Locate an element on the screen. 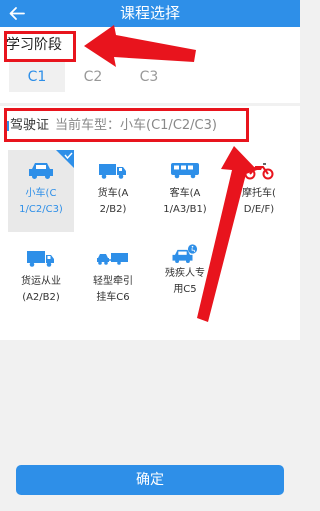 The width and height of the screenshot is (320, 511). vehicle-item-car: 小车(C 1/C2/C3) is located at coordinates (41, 191).